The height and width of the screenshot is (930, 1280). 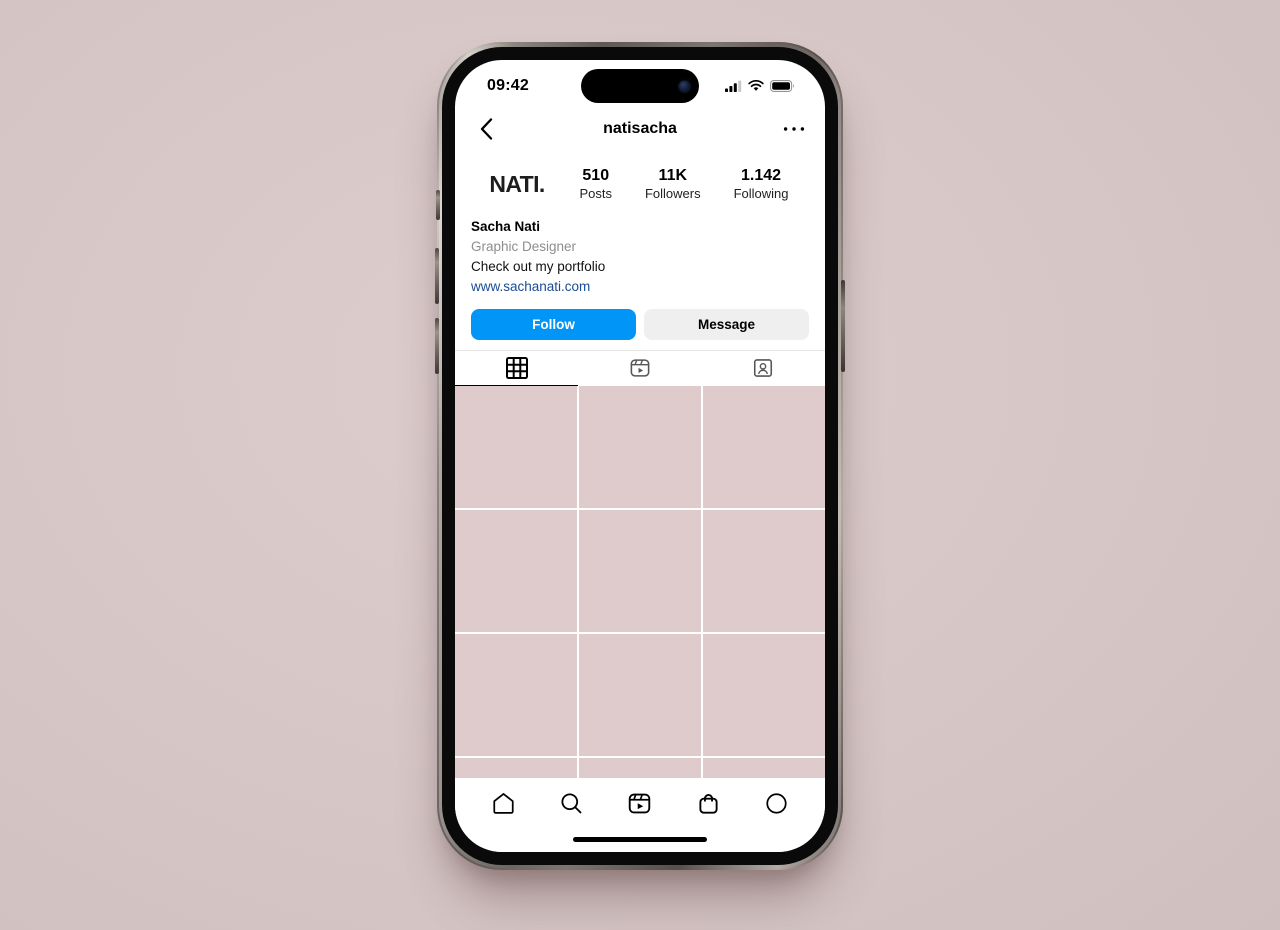 What do you see at coordinates (672, 194) in the screenshot?
I see `stat-label: Followers` at bounding box center [672, 194].